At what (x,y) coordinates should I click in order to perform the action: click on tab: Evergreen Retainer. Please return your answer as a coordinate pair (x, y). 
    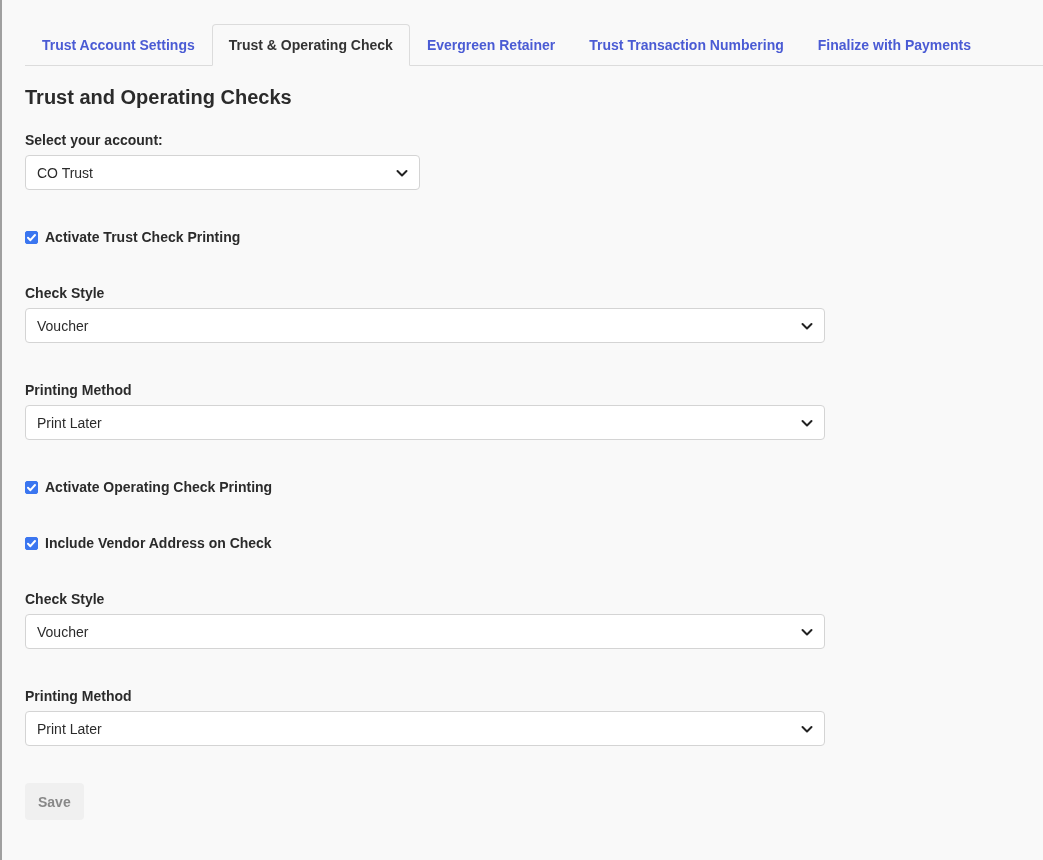
    Looking at the image, I should click on (491, 45).